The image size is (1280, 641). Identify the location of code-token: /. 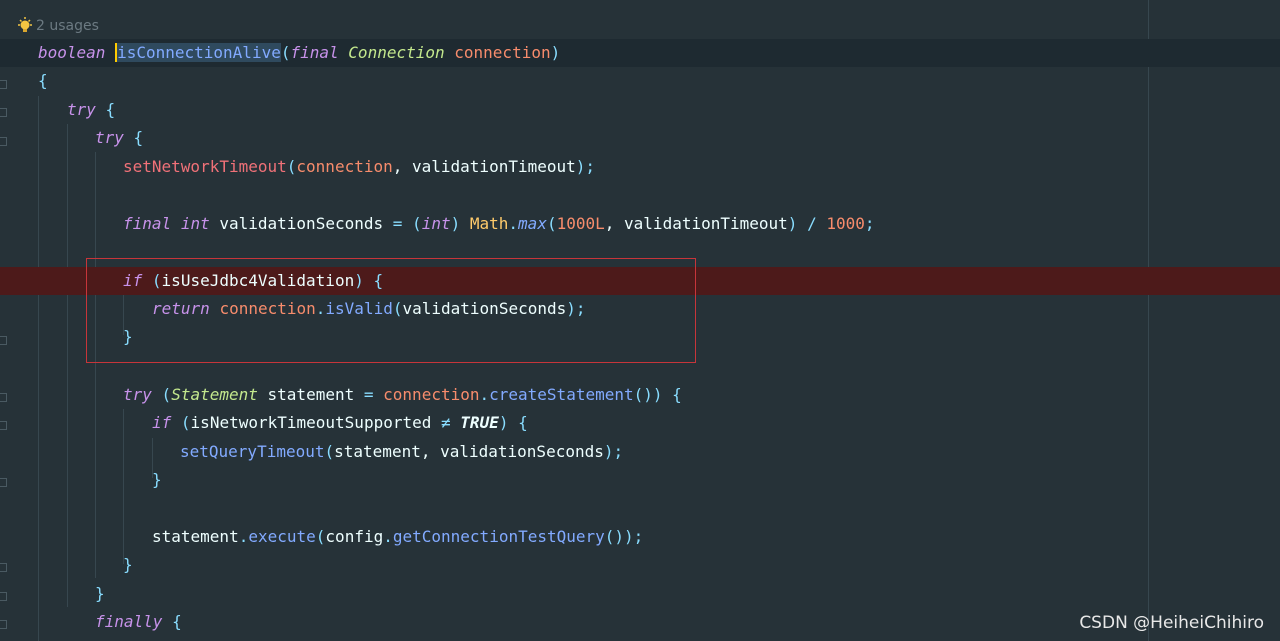
(812, 223).